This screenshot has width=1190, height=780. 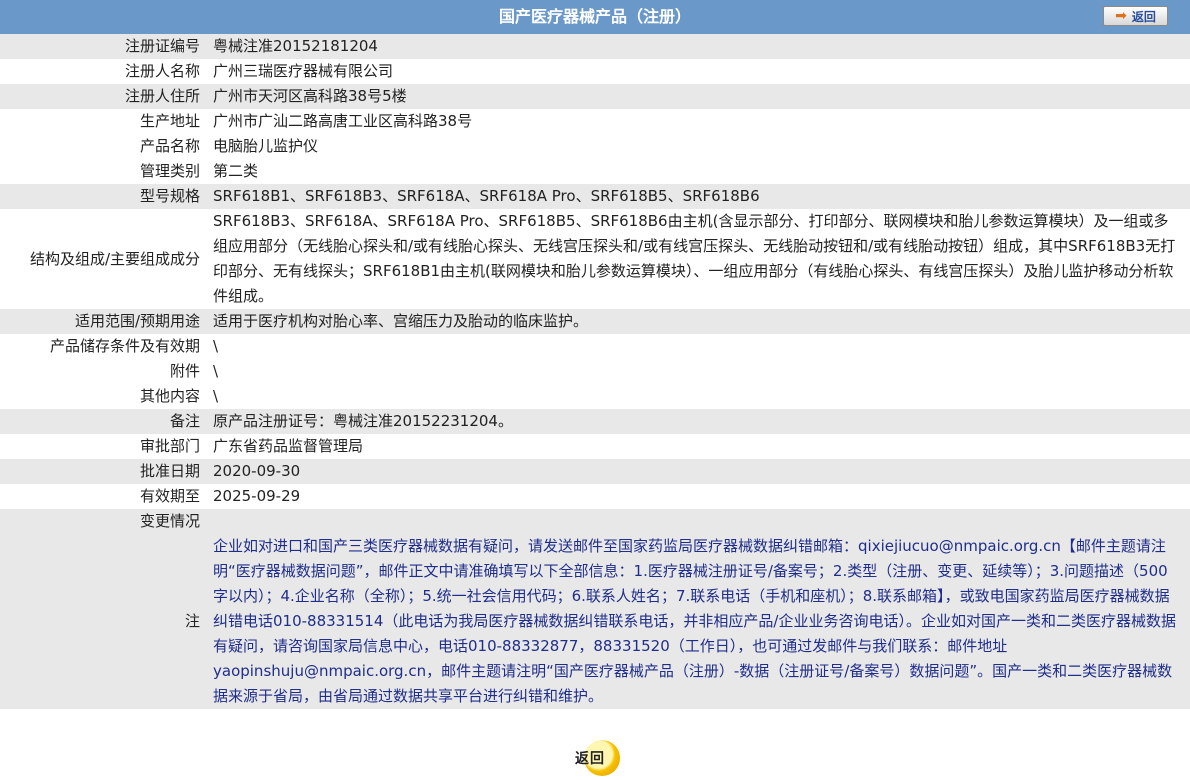 I want to click on table-row: 生产地址 广州市广汕二路高唐工业区高科路38号, so click(x=595, y=121).